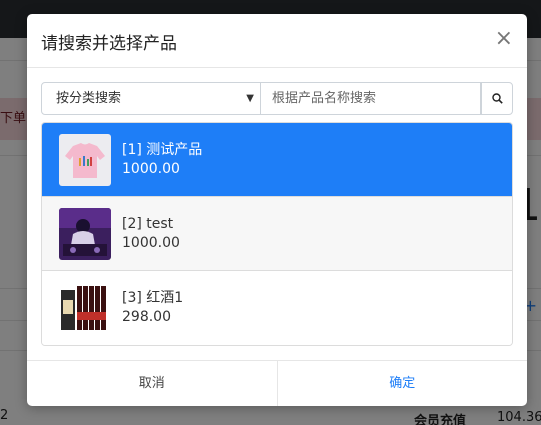  What do you see at coordinates (152, 383) in the screenshot?
I see `cancel-button: 取消` at bounding box center [152, 383].